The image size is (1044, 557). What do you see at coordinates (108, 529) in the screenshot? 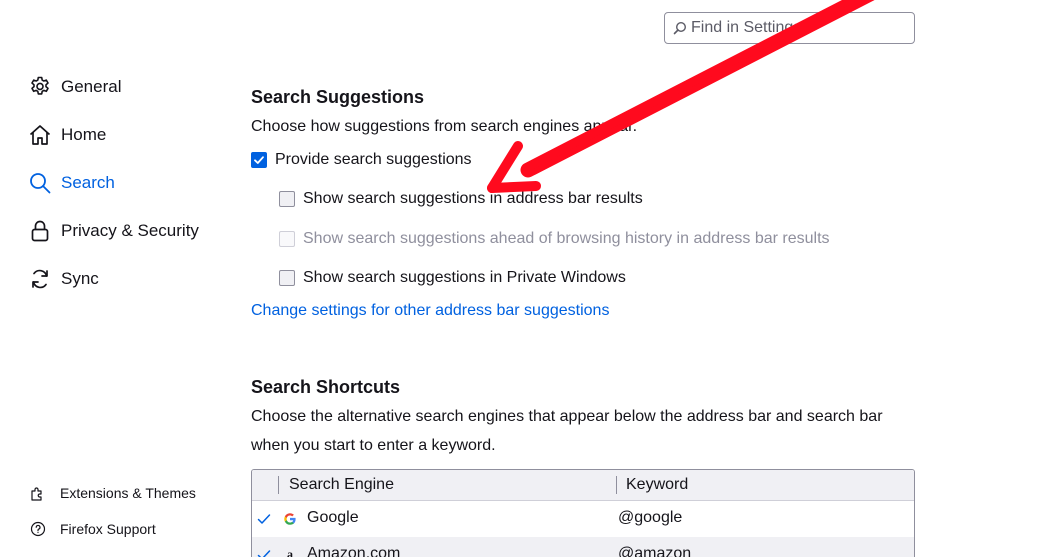
I see `sidebar-item-label: Firefox Support` at bounding box center [108, 529].